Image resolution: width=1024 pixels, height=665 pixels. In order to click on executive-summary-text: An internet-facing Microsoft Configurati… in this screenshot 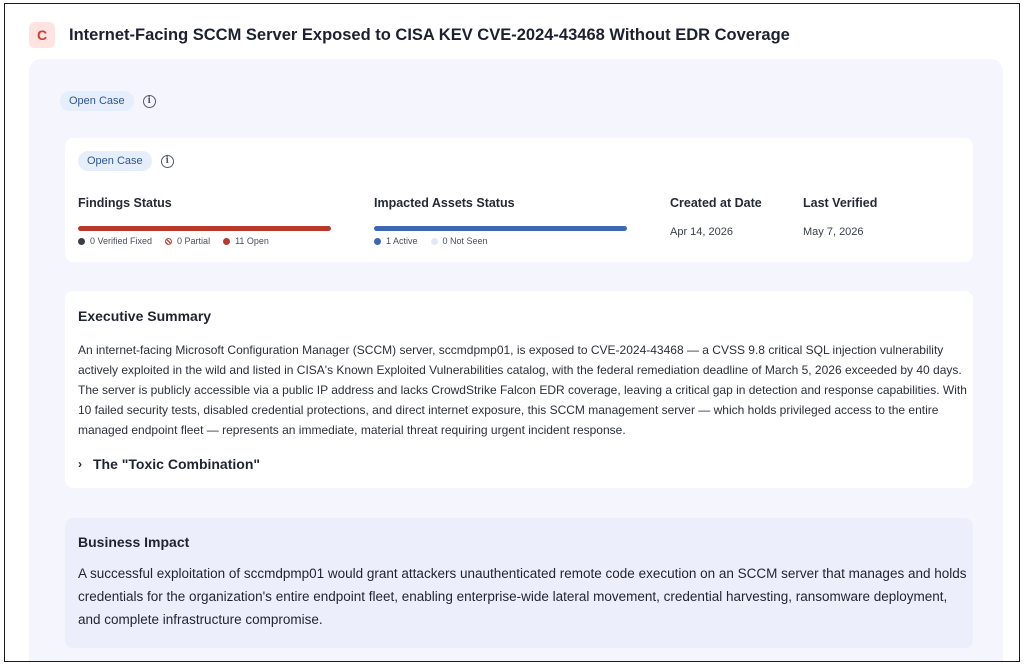, I will do `click(522, 390)`.